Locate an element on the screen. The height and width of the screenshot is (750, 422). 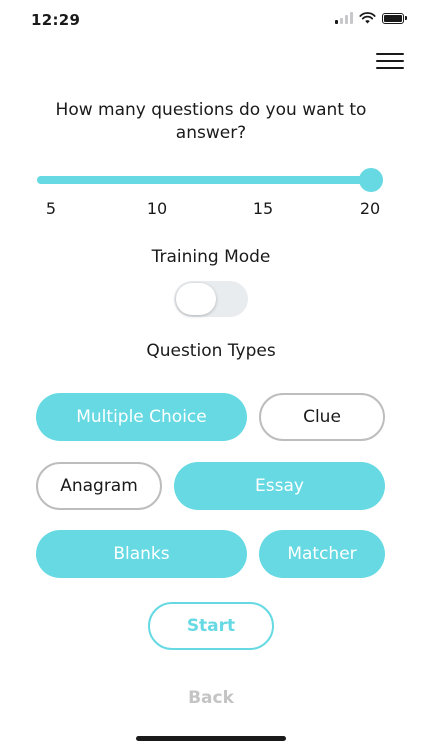
question-type-clue: Clue is located at coordinates (322, 417).